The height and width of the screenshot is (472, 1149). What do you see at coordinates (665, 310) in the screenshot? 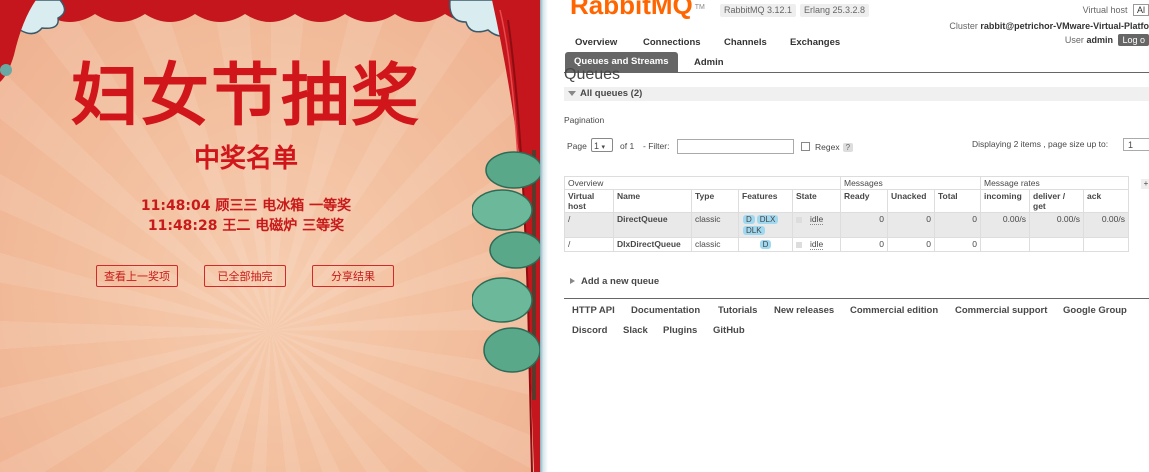
I see `footer-link-documentation: Documentation` at bounding box center [665, 310].